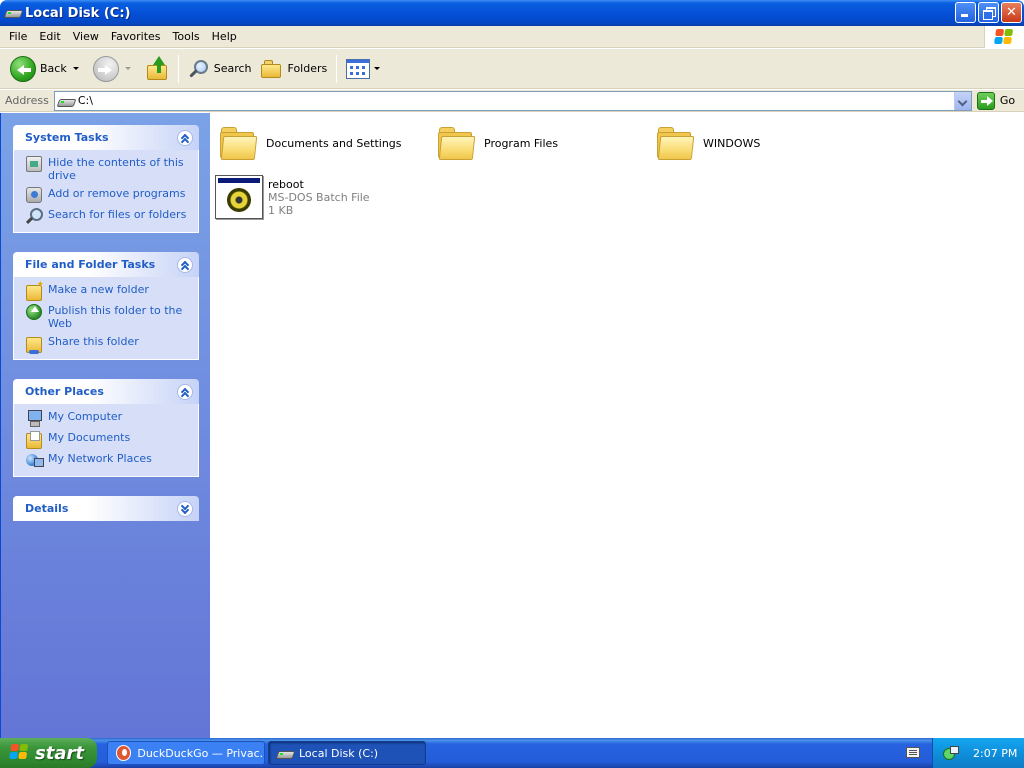  Describe the element at coordinates (106, 137) in the screenshot. I see `panel-header: System Tasks` at that location.